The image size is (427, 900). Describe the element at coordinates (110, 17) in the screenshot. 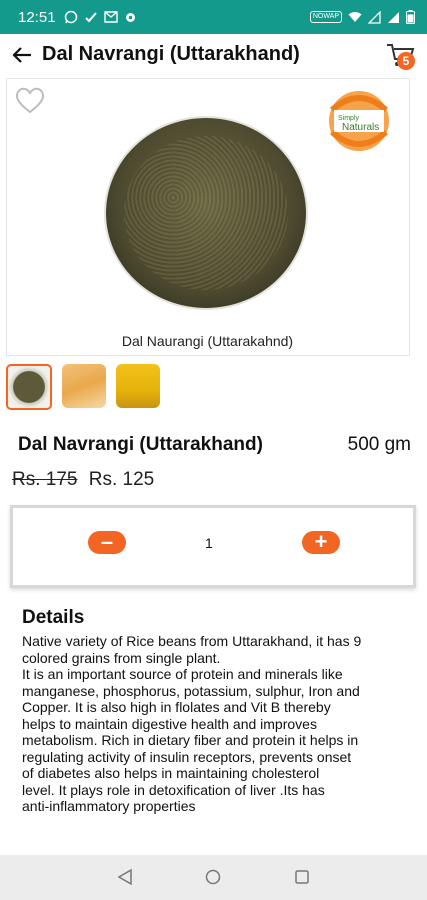

I see `gmail-icon` at that location.